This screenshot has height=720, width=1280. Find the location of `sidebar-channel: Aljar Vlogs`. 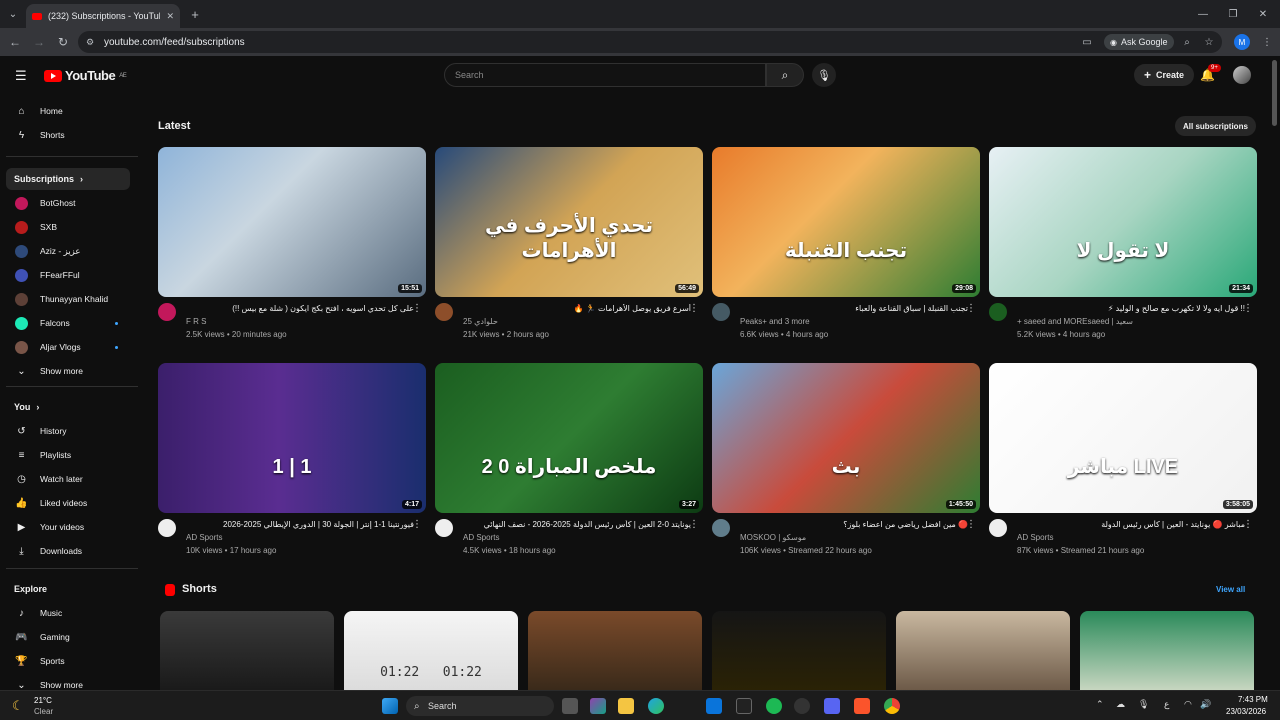

sidebar-channel: Aljar Vlogs is located at coordinates (68, 347).